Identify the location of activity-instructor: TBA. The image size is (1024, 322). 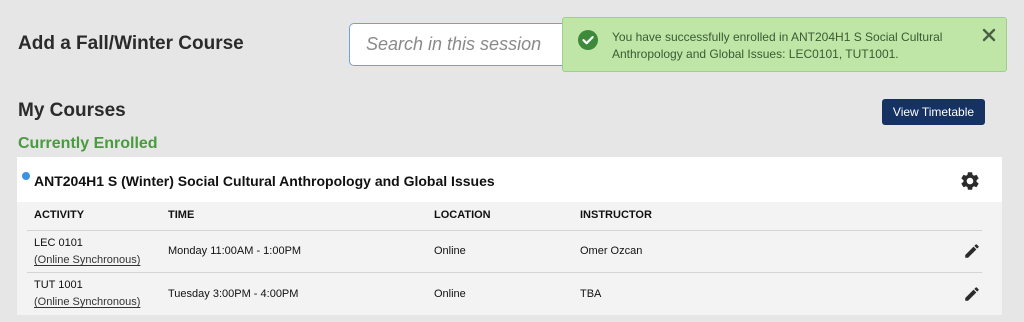
(591, 294).